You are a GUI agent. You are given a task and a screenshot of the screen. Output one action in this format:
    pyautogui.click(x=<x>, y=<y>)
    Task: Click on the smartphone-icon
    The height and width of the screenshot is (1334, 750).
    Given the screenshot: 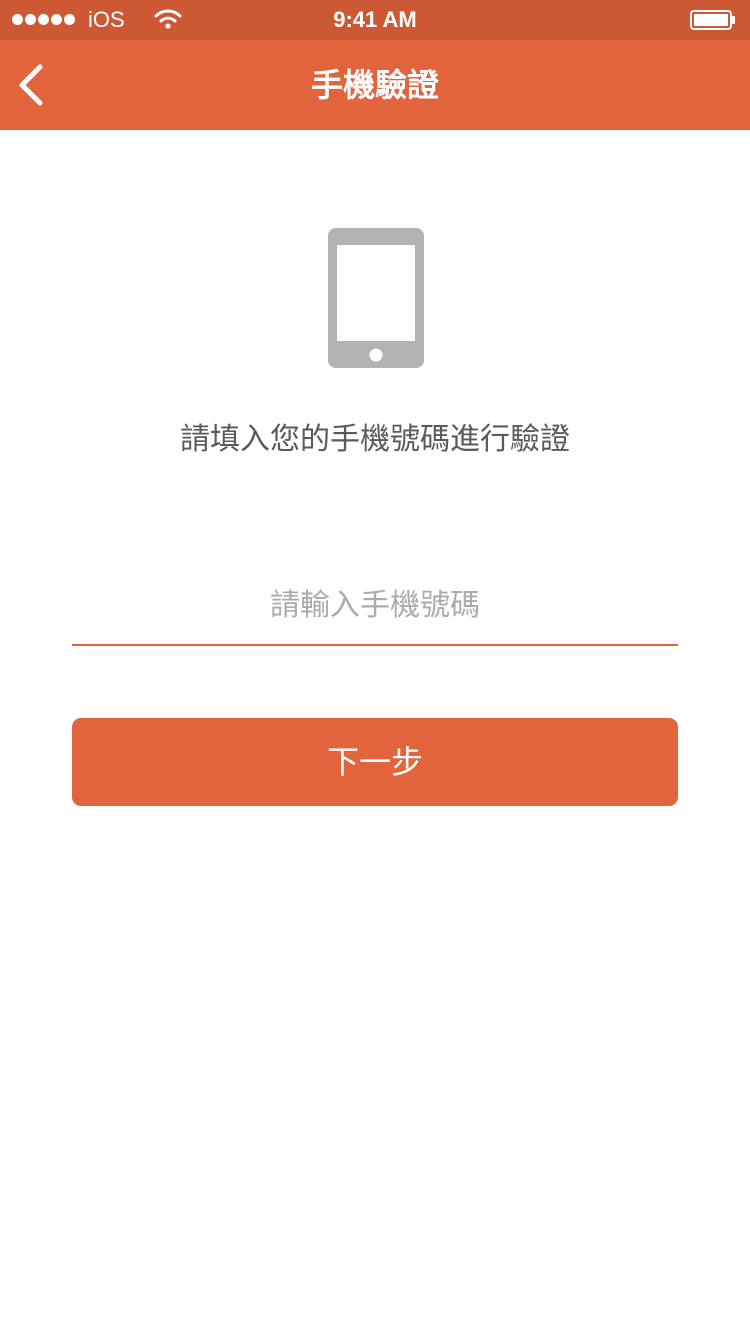 What is the action you would take?
    pyautogui.click(x=376, y=298)
    